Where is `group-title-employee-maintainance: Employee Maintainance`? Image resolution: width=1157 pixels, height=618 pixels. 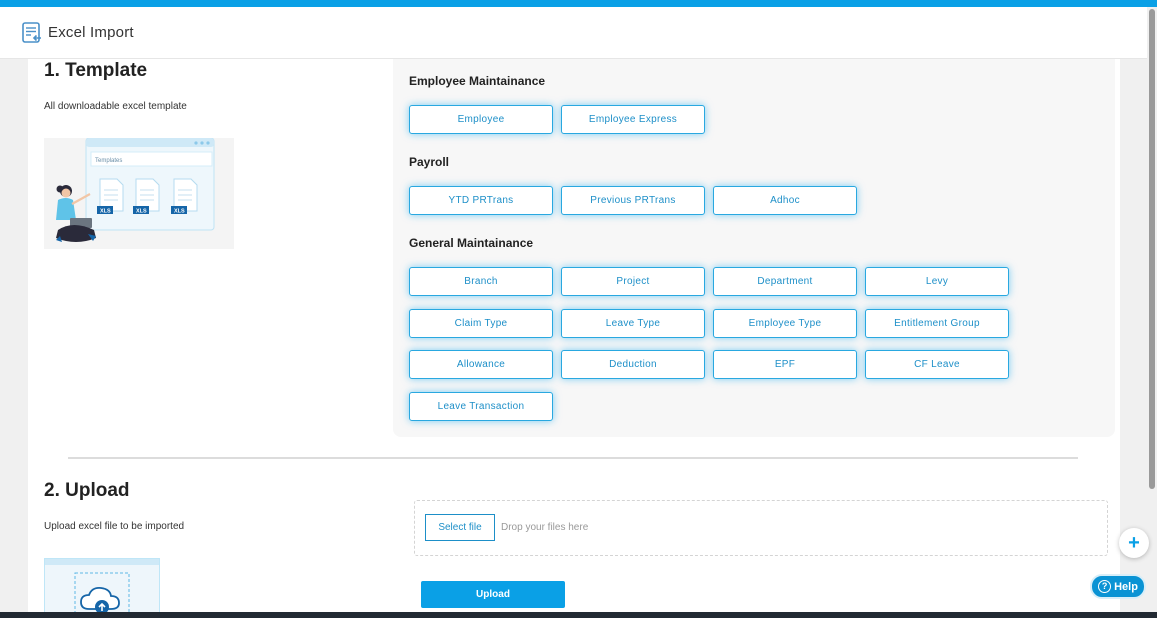
group-title-employee-maintainance: Employee Maintainance is located at coordinates (477, 81).